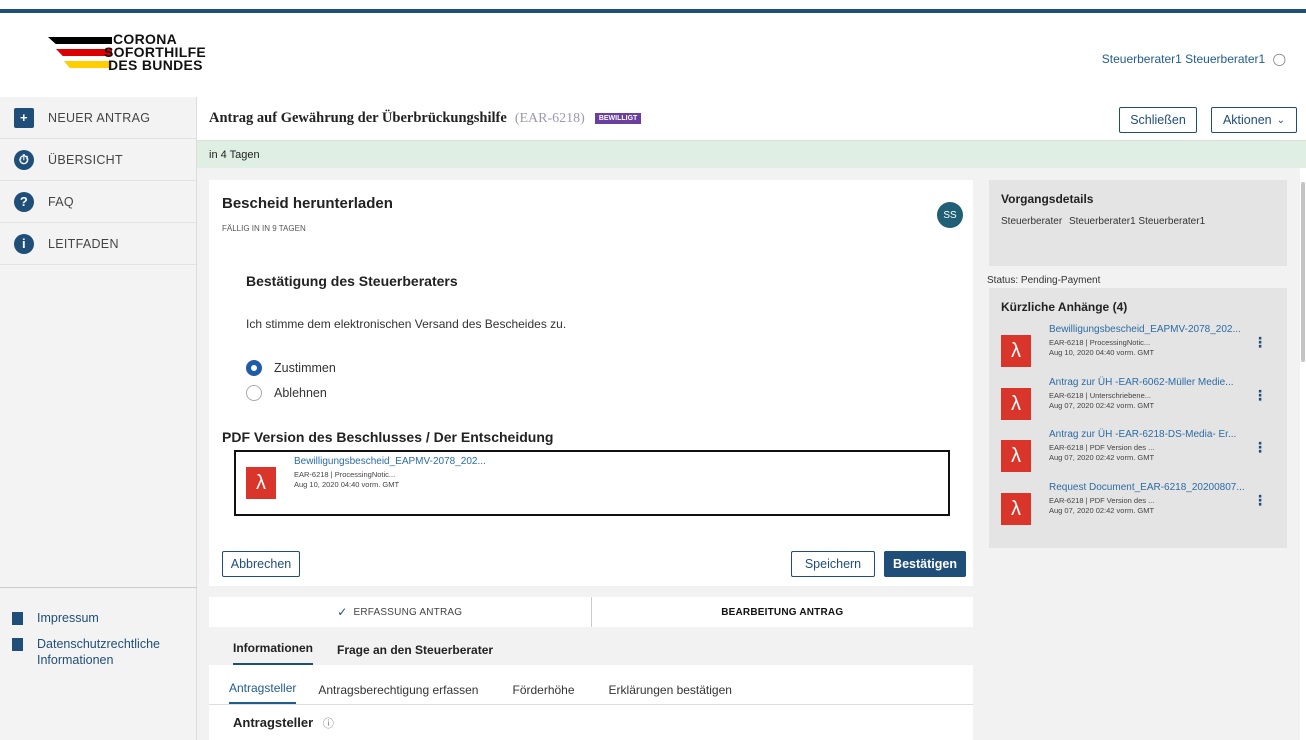 The height and width of the screenshot is (740, 1306). I want to click on radio-label: Zustimmen, so click(305, 368).